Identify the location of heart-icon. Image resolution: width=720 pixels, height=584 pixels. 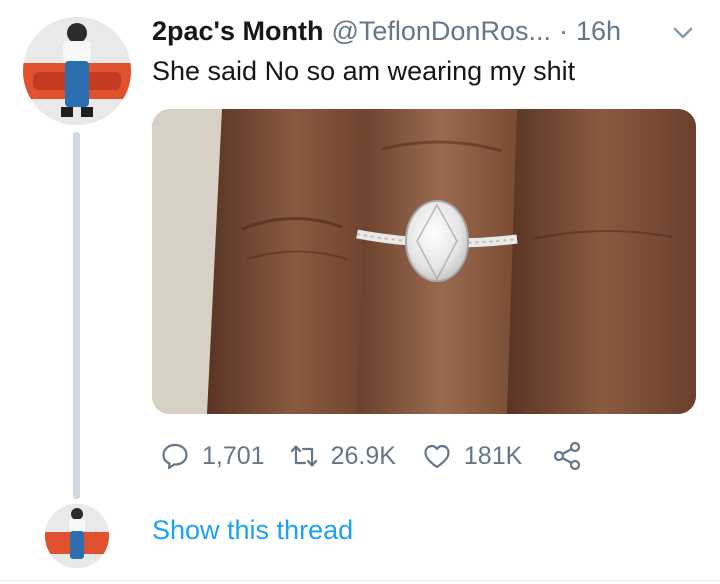
(437, 456).